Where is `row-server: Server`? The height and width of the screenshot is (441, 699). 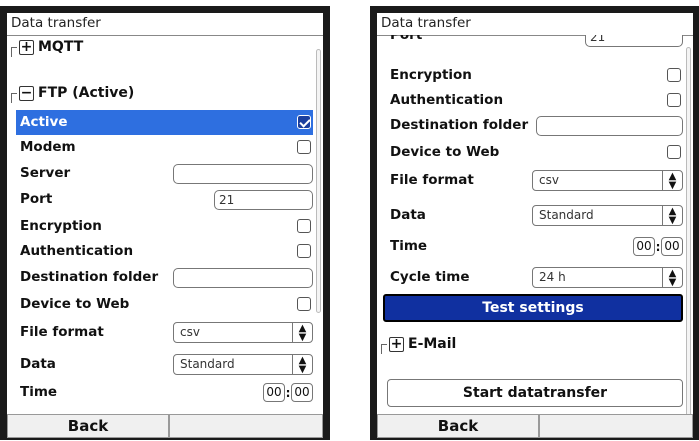
row-server: Server is located at coordinates (164, 173).